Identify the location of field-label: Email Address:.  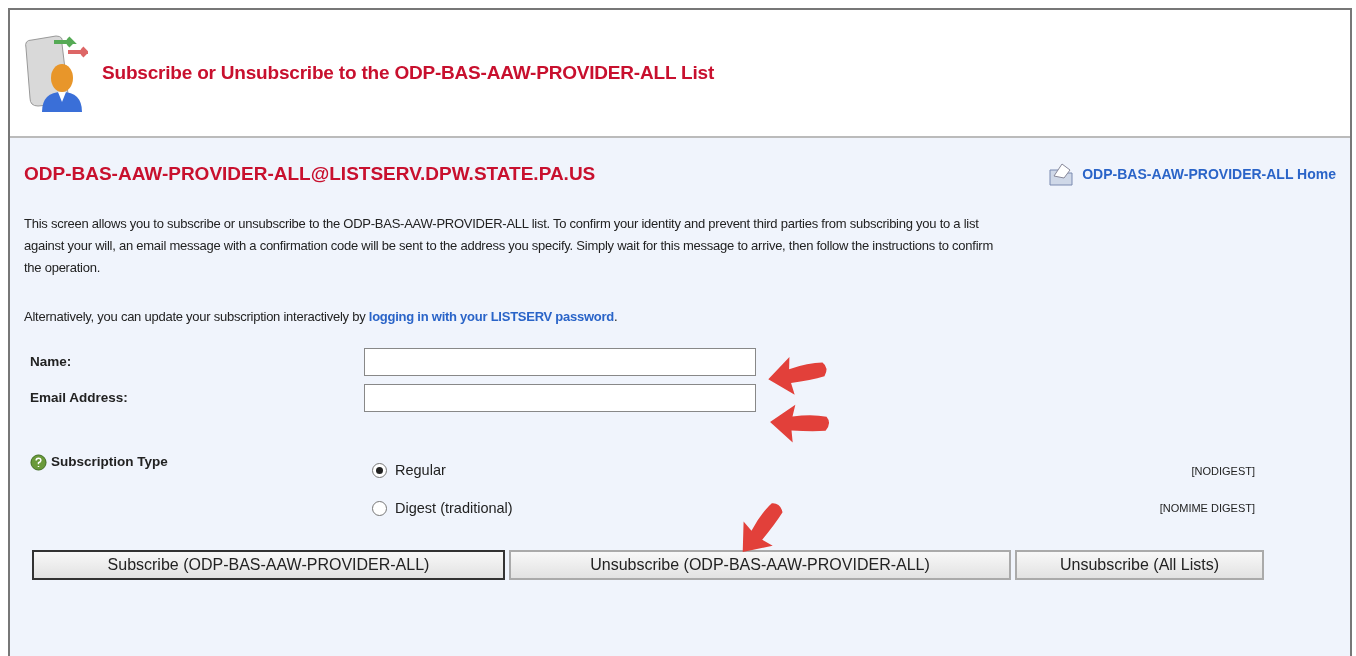
(79, 397).